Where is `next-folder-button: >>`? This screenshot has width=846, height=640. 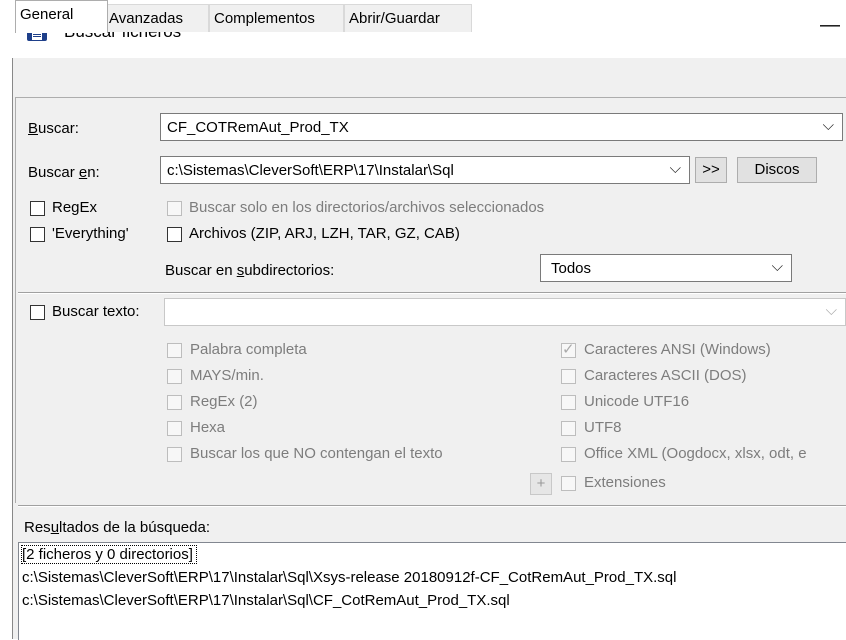 next-folder-button: >> is located at coordinates (711, 170).